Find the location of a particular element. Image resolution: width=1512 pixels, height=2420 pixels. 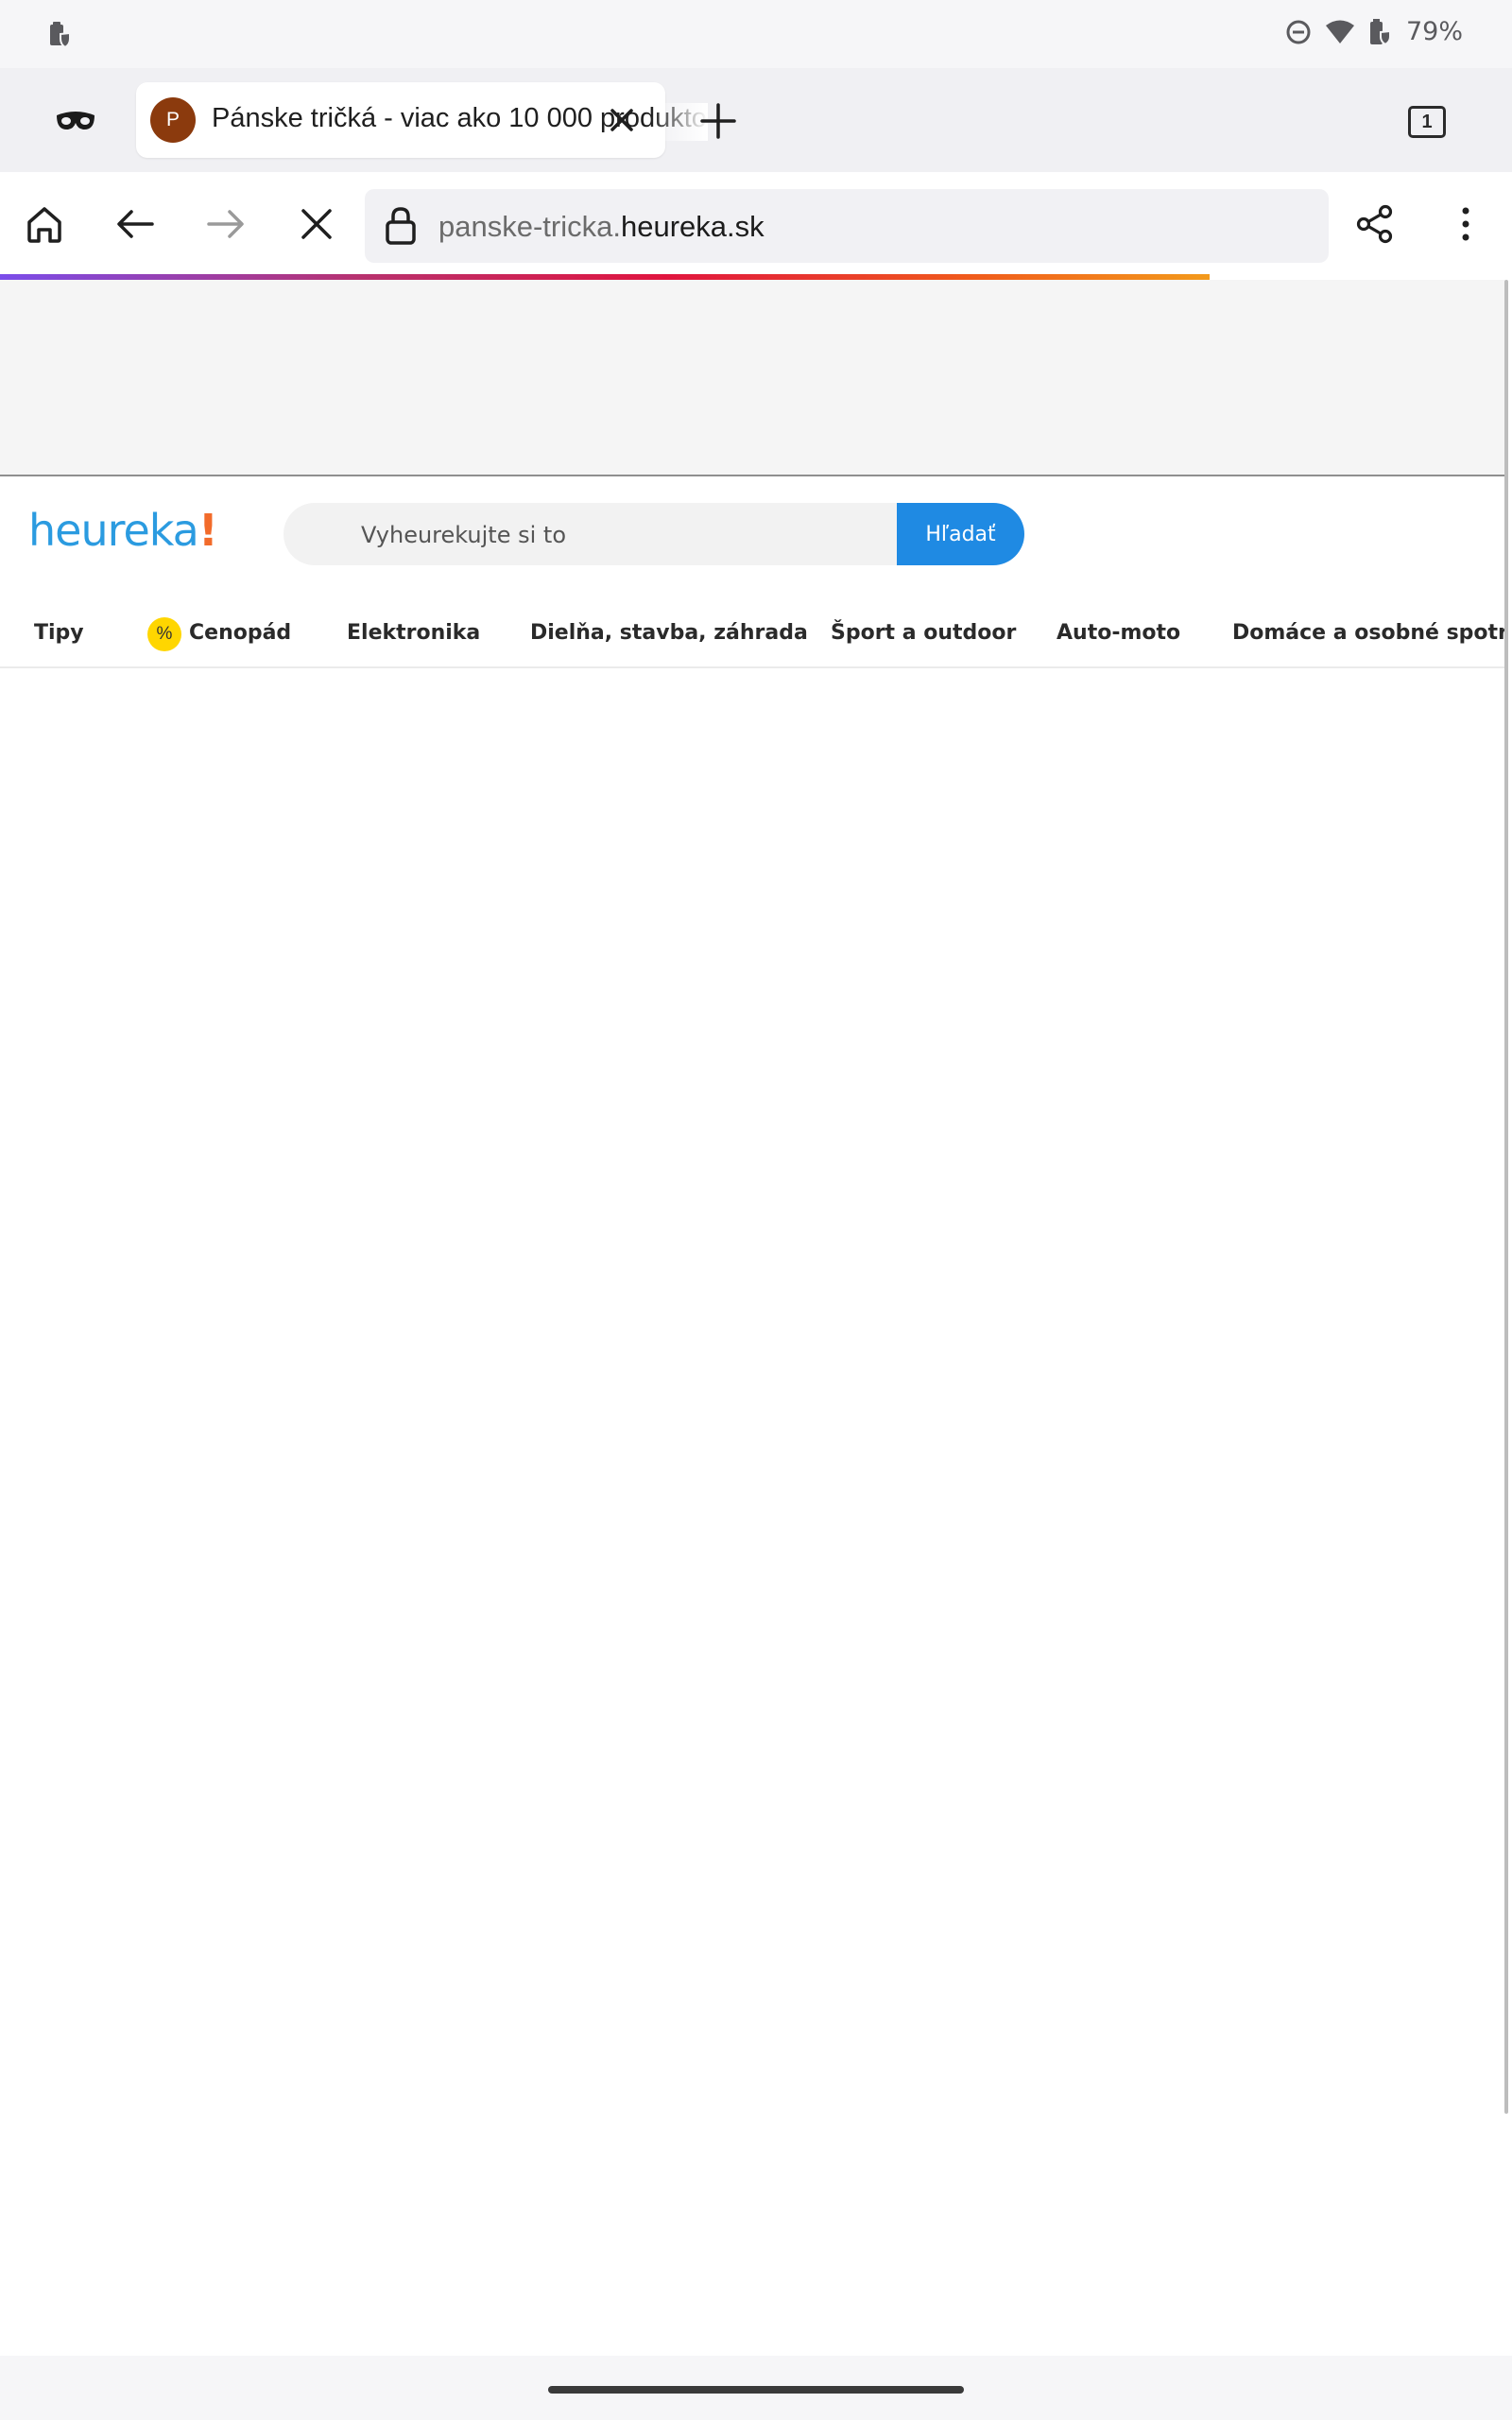

search-button: Hľadať is located at coordinates (960, 534).